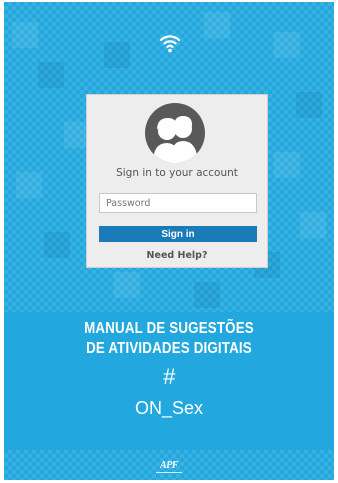 The image size is (338, 483). What do you see at coordinates (177, 173) in the screenshot?
I see `signin-prompt: Sign in to your account` at bounding box center [177, 173].